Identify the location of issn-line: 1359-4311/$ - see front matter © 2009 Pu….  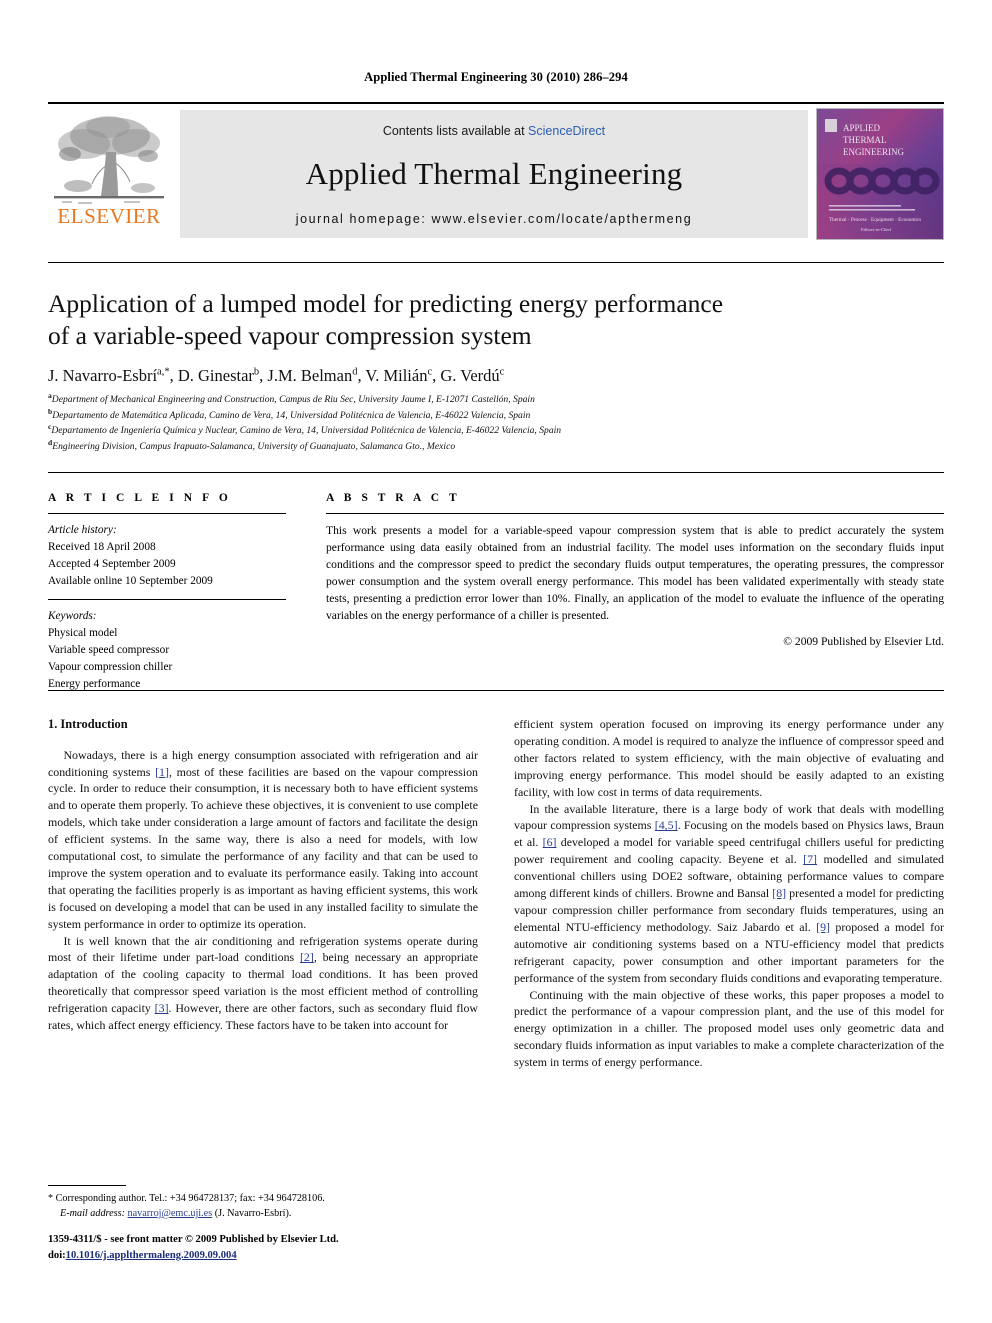
(193, 1239).